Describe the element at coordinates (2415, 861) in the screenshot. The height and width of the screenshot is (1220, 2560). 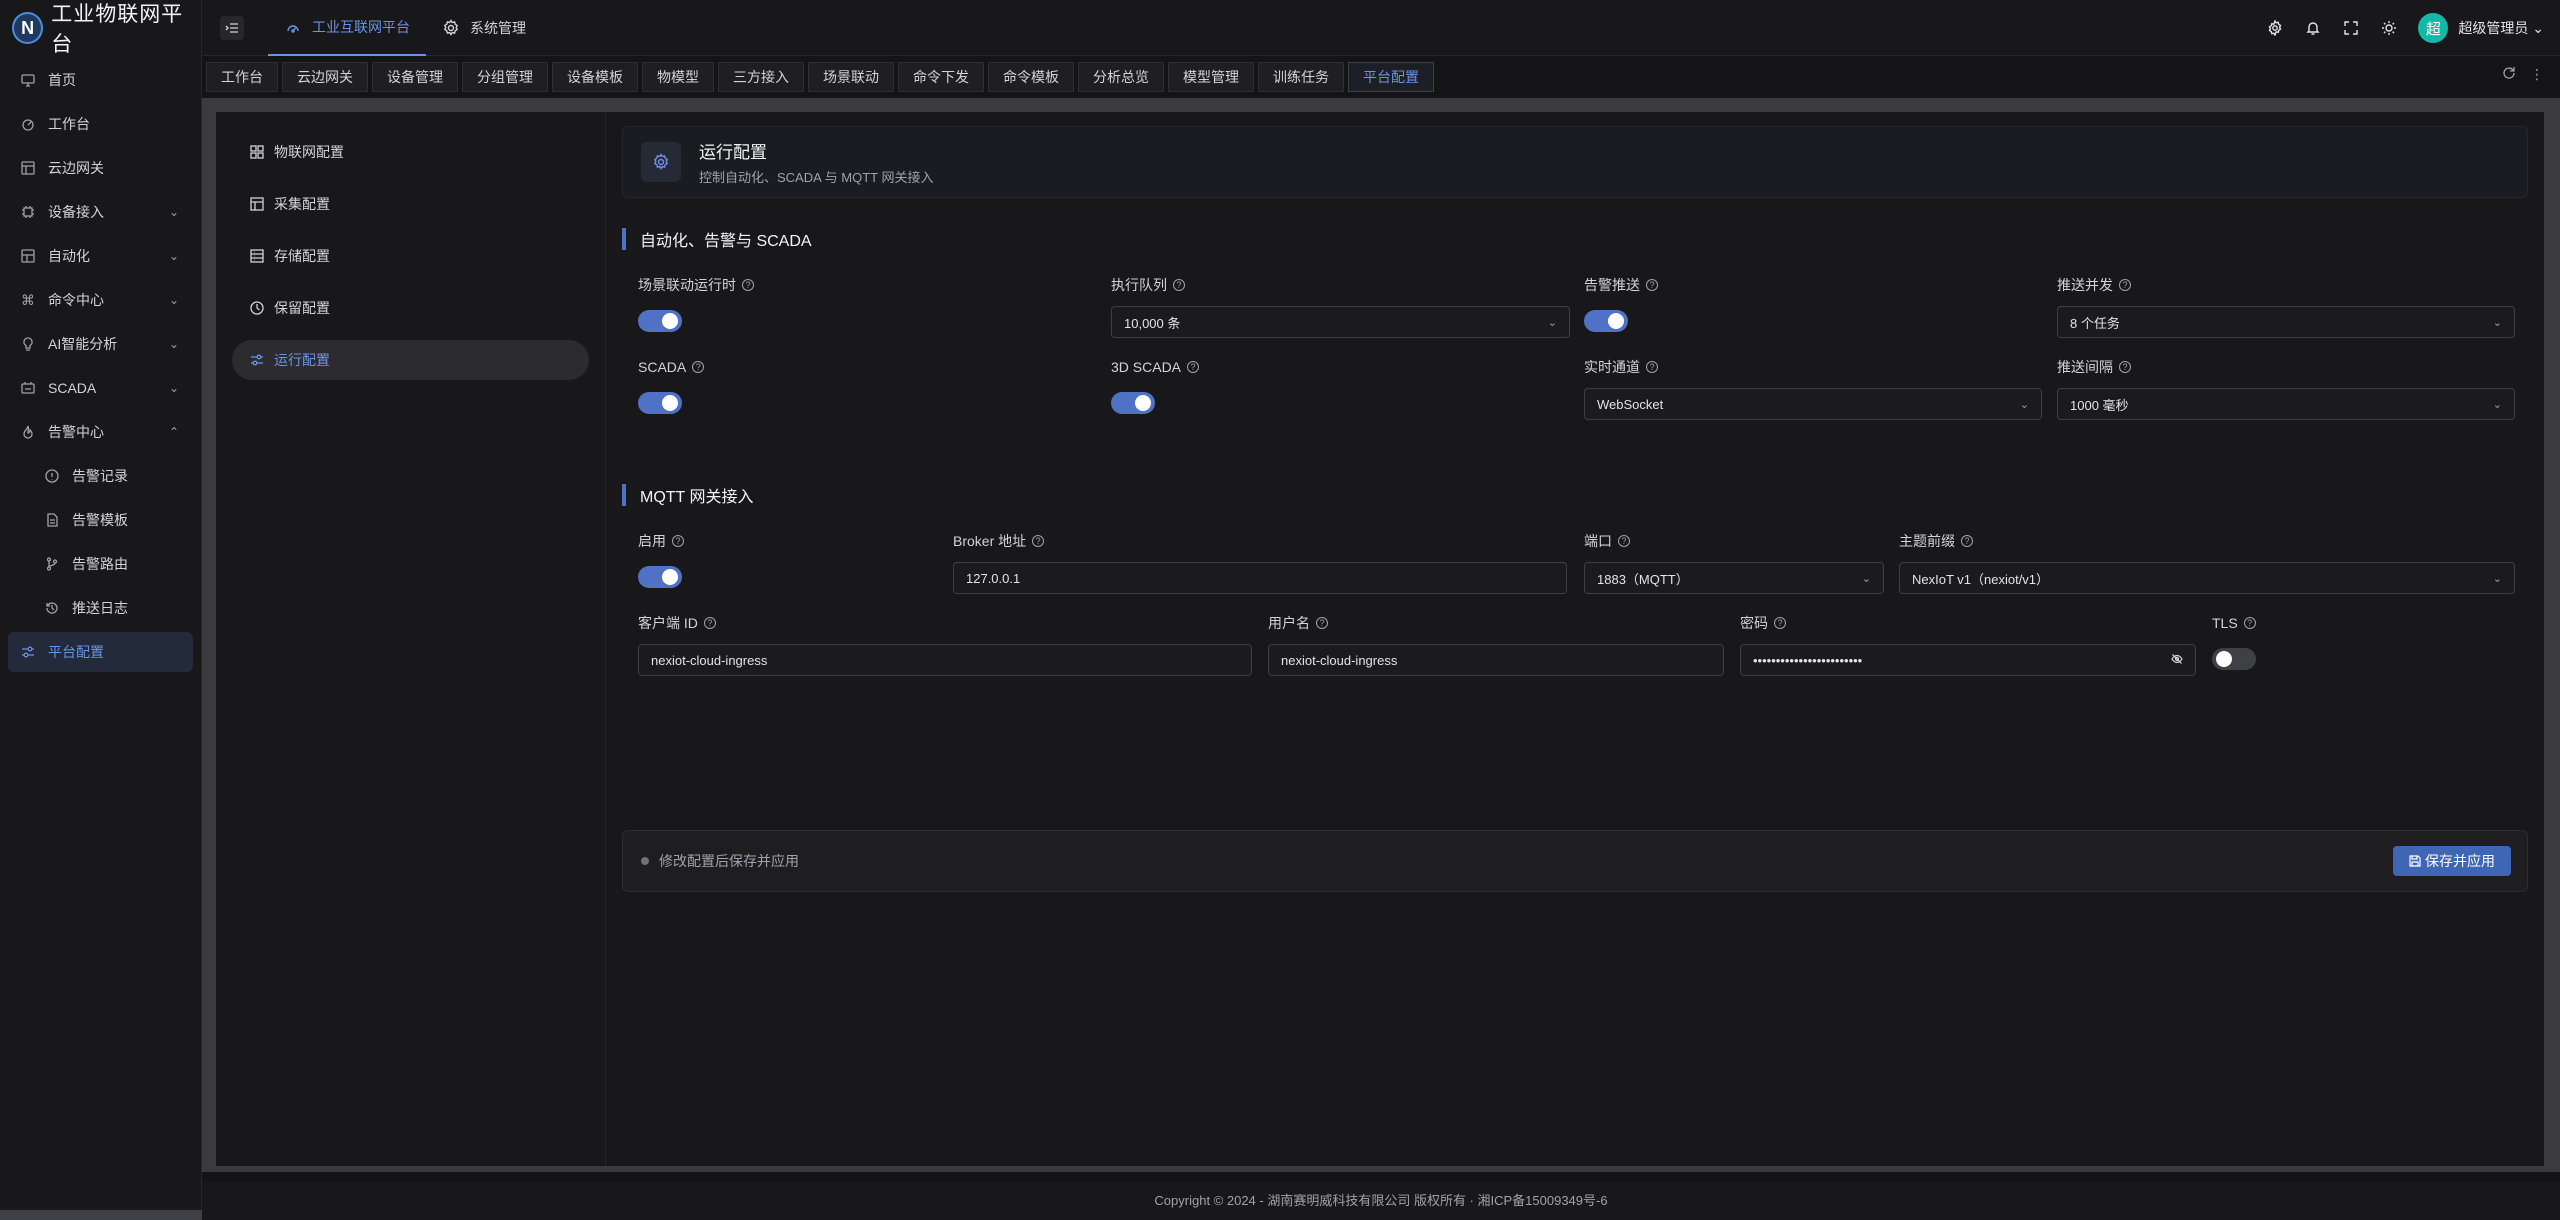
I see `save-icon` at that location.